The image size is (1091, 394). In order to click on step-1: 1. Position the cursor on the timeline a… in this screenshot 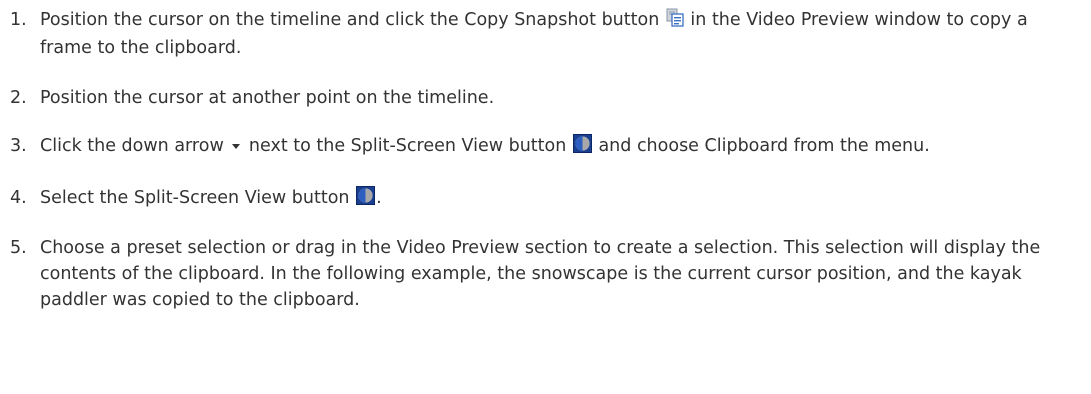, I will do `click(545, 34)`.